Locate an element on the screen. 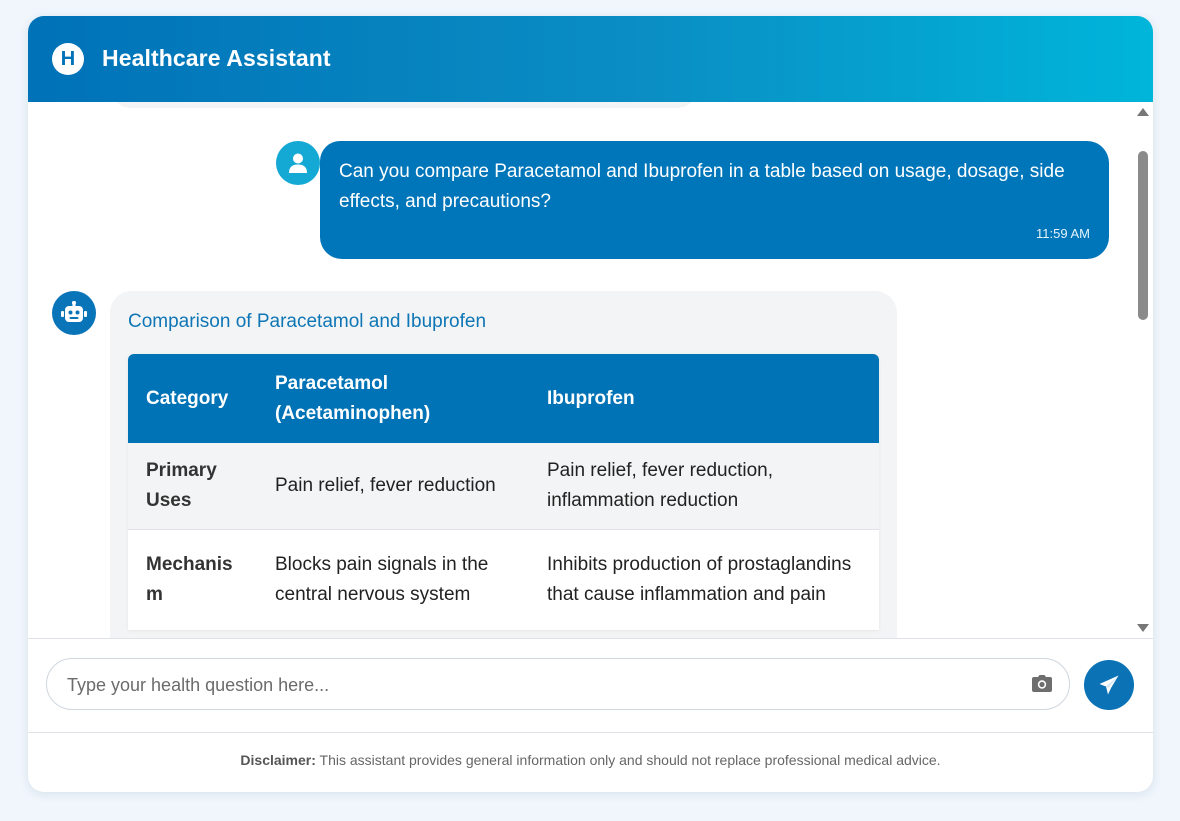 This screenshot has width=1180, height=821. column-header: Ibuprofen is located at coordinates (591, 398).